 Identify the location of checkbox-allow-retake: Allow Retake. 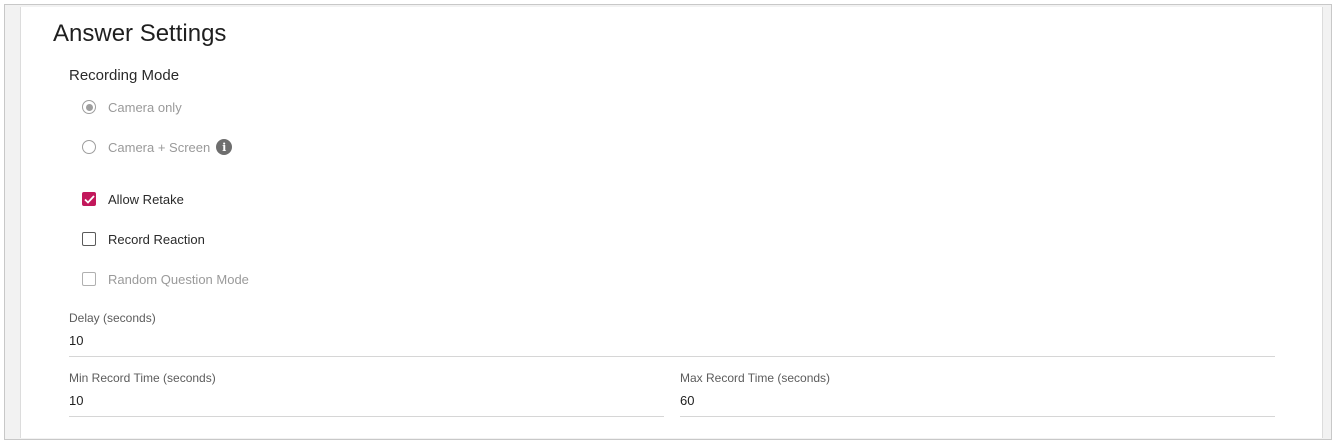
(132, 199).